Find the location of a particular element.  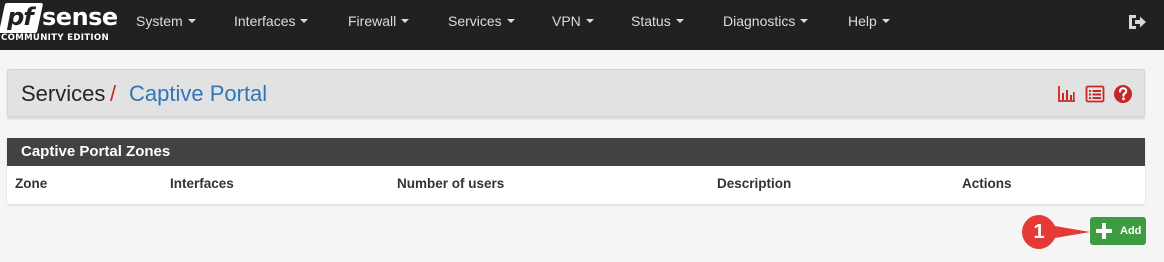

column-header-description: Description is located at coordinates (754, 183).